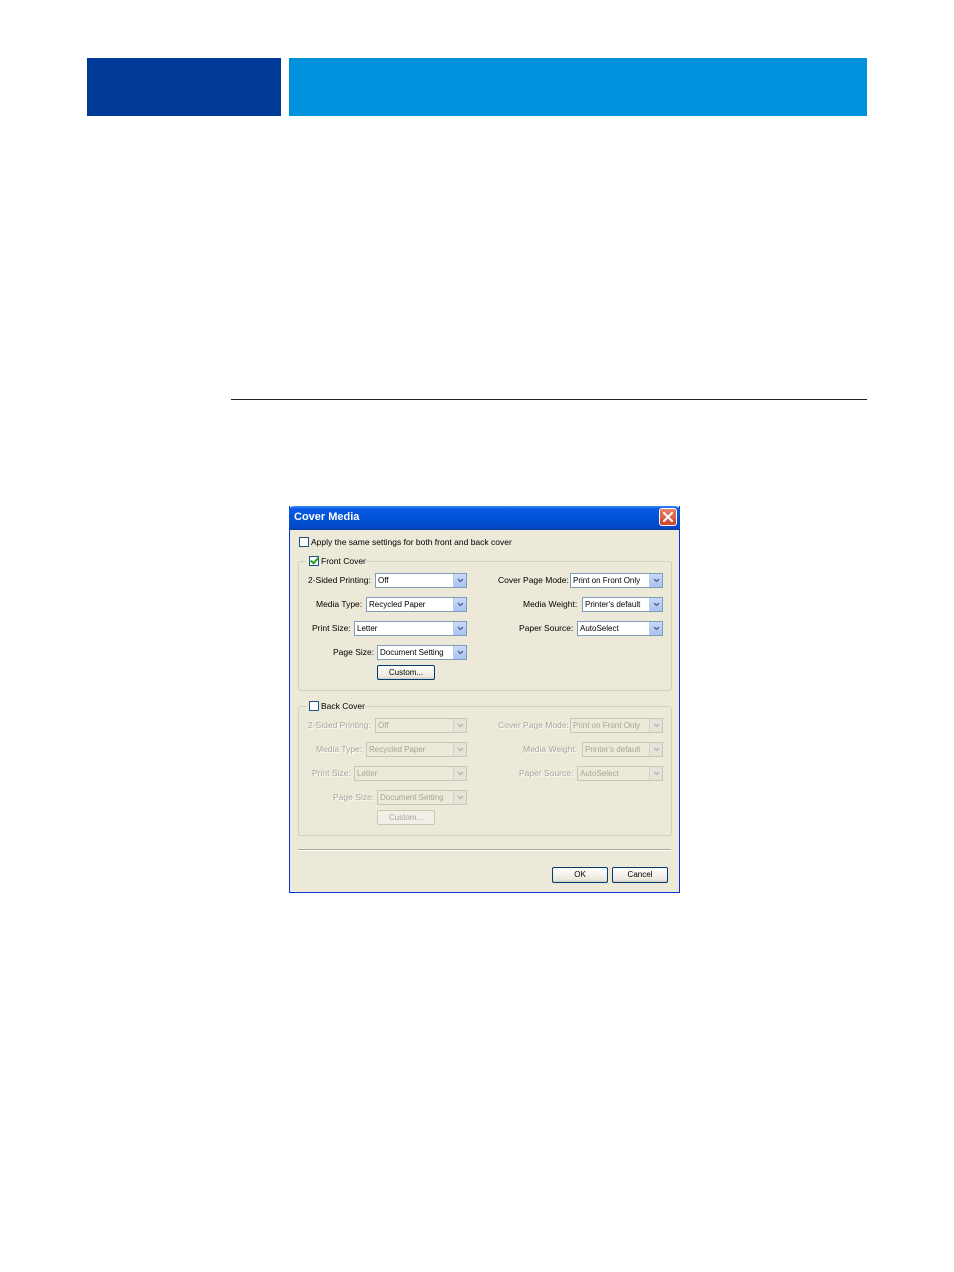 The image size is (954, 1272). Describe the element at coordinates (339, 580) in the screenshot. I see `front-two-sided-label: 2-Sided Printing:` at that location.